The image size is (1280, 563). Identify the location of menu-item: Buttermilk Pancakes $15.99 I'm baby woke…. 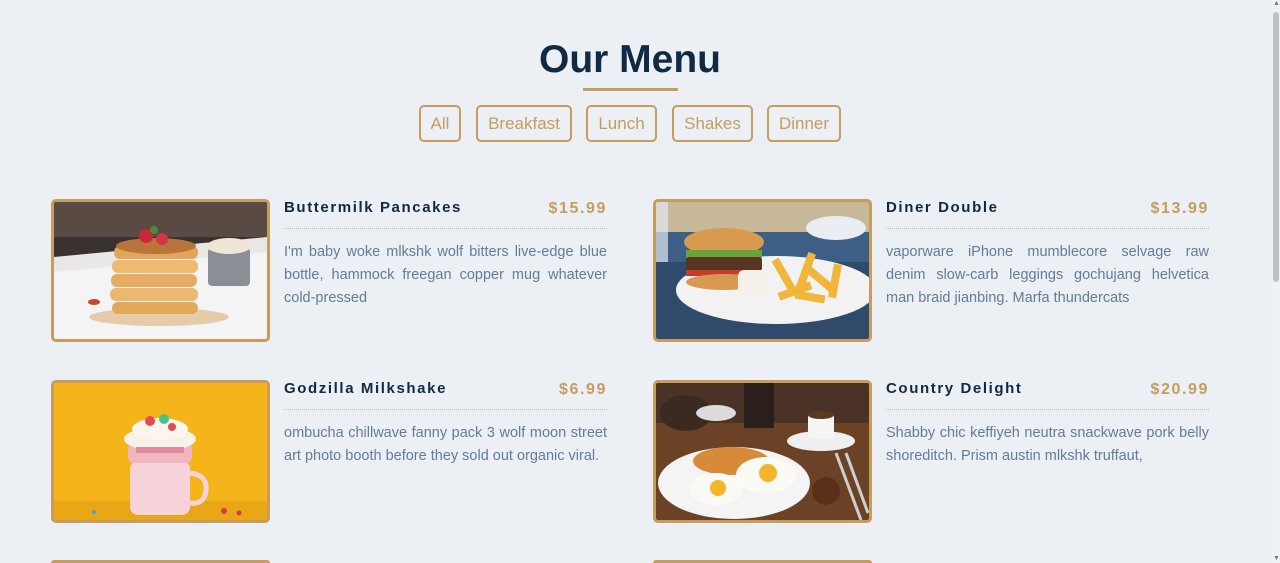
(331, 271).